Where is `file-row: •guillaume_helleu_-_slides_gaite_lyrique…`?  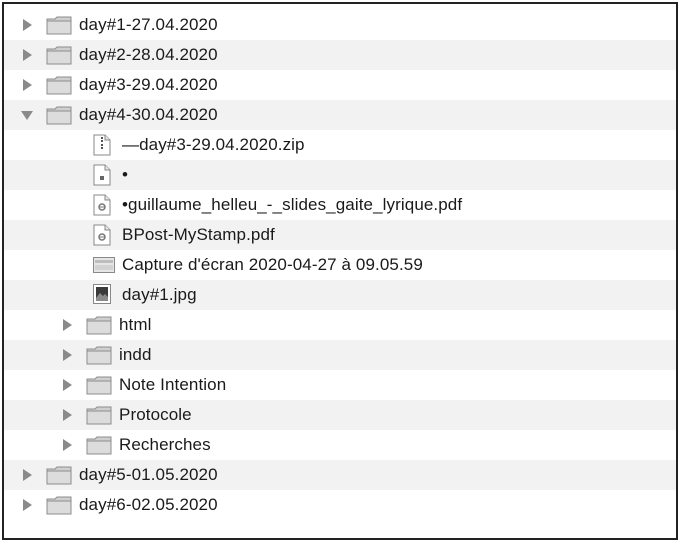
file-row: •guillaume_helleu_-_slides_gaite_lyrique… is located at coordinates (340, 205).